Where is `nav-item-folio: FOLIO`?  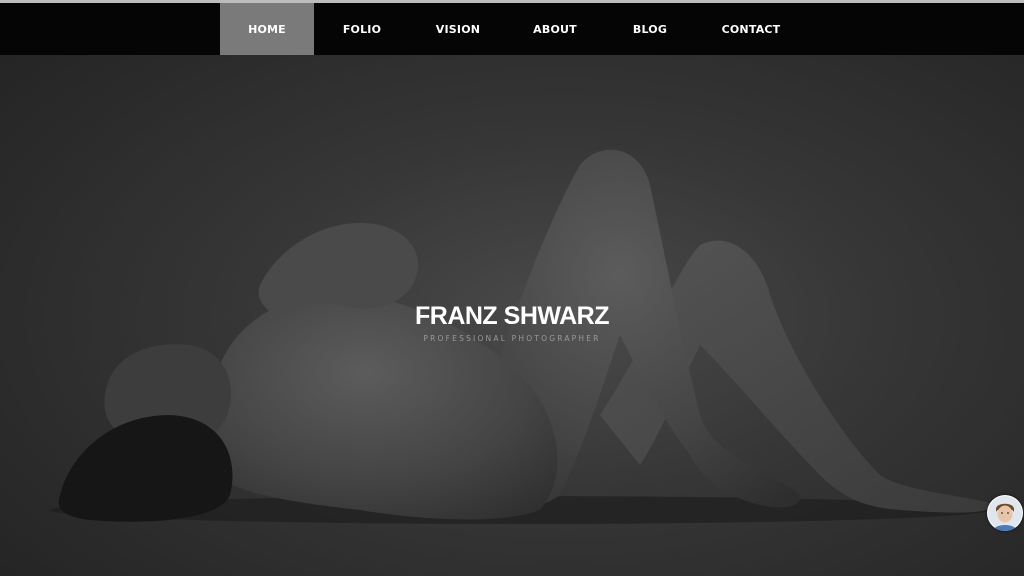 nav-item-folio: FOLIO is located at coordinates (362, 29).